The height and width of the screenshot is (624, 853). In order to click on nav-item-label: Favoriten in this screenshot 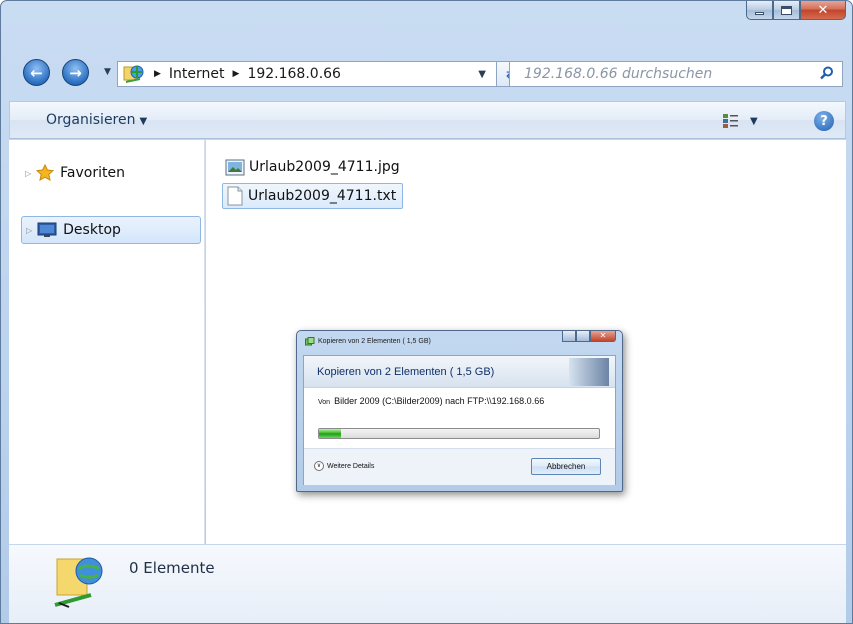, I will do `click(92, 173)`.